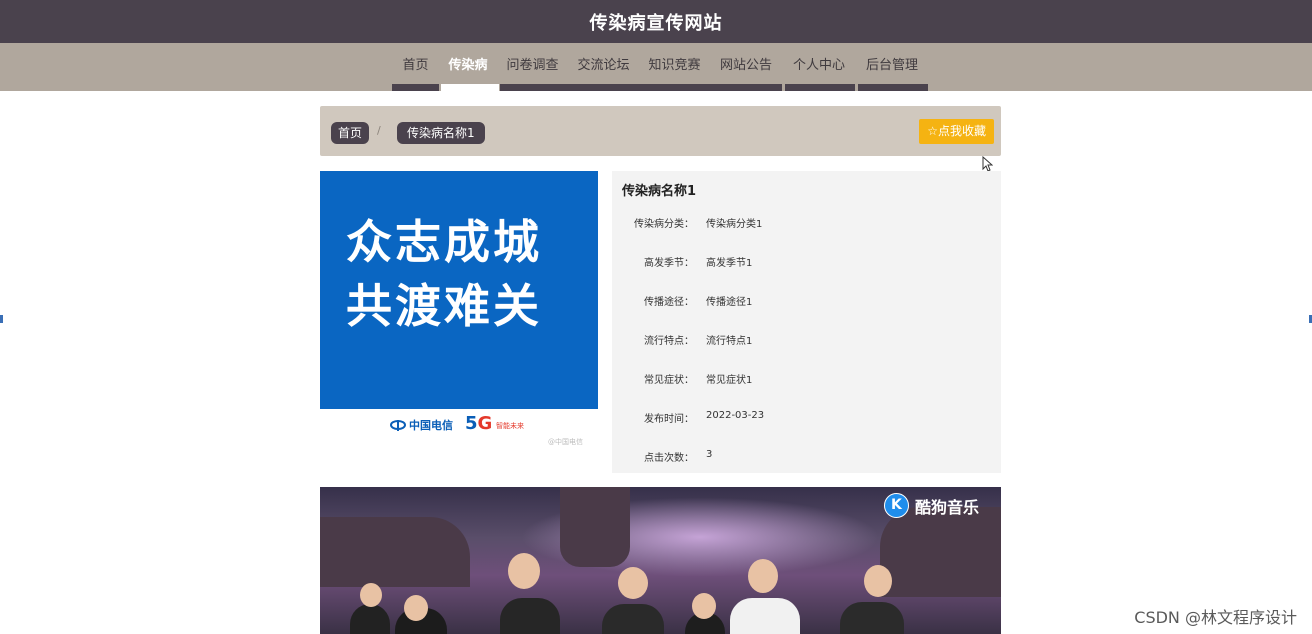 The width and height of the screenshot is (1312, 634). What do you see at coordinates (806, 303) in the screenshot?
I see `detail-row-route: 传播途径： 传播途径1` at bounding box center [806, 303].